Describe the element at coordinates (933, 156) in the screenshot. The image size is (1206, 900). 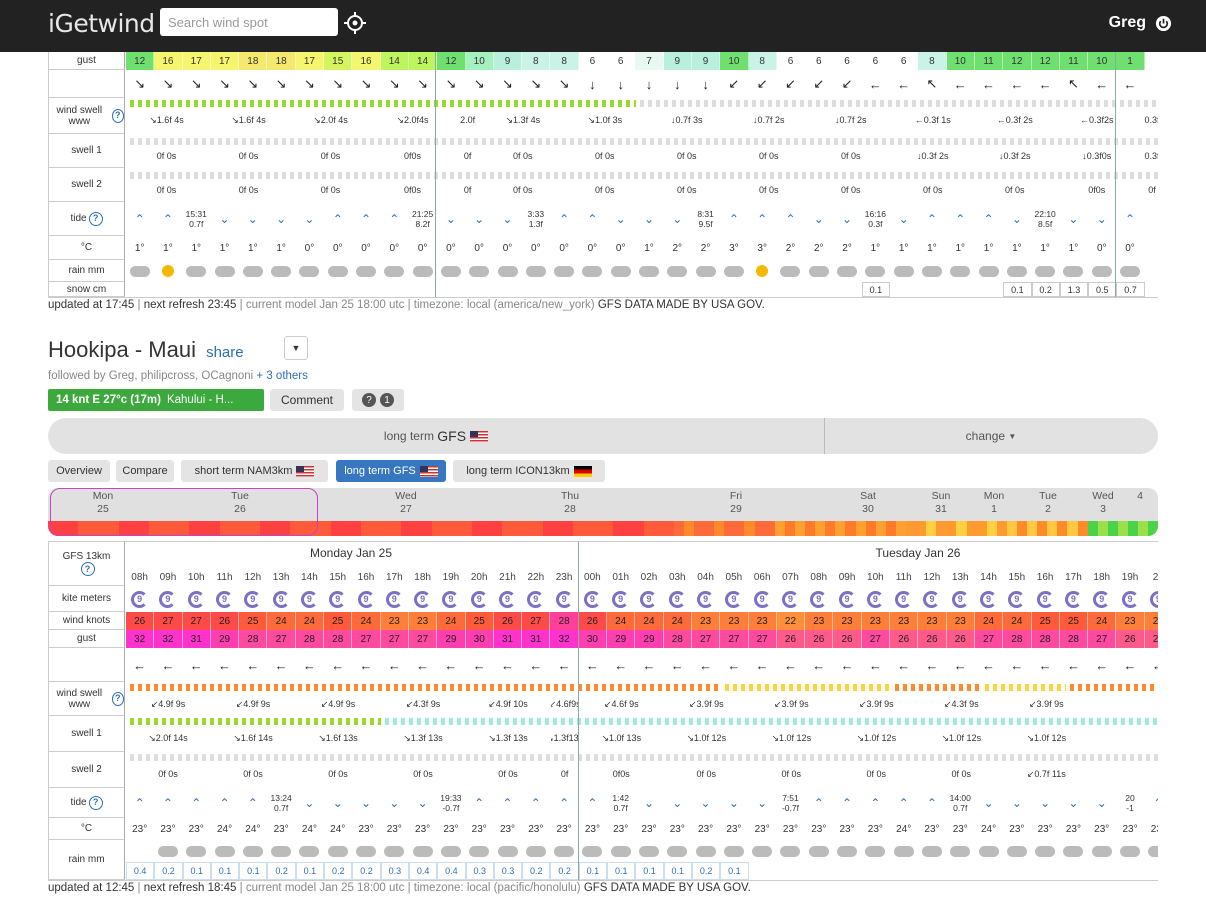
I see `swell1-value: ↓0.3f 2s` at that location.